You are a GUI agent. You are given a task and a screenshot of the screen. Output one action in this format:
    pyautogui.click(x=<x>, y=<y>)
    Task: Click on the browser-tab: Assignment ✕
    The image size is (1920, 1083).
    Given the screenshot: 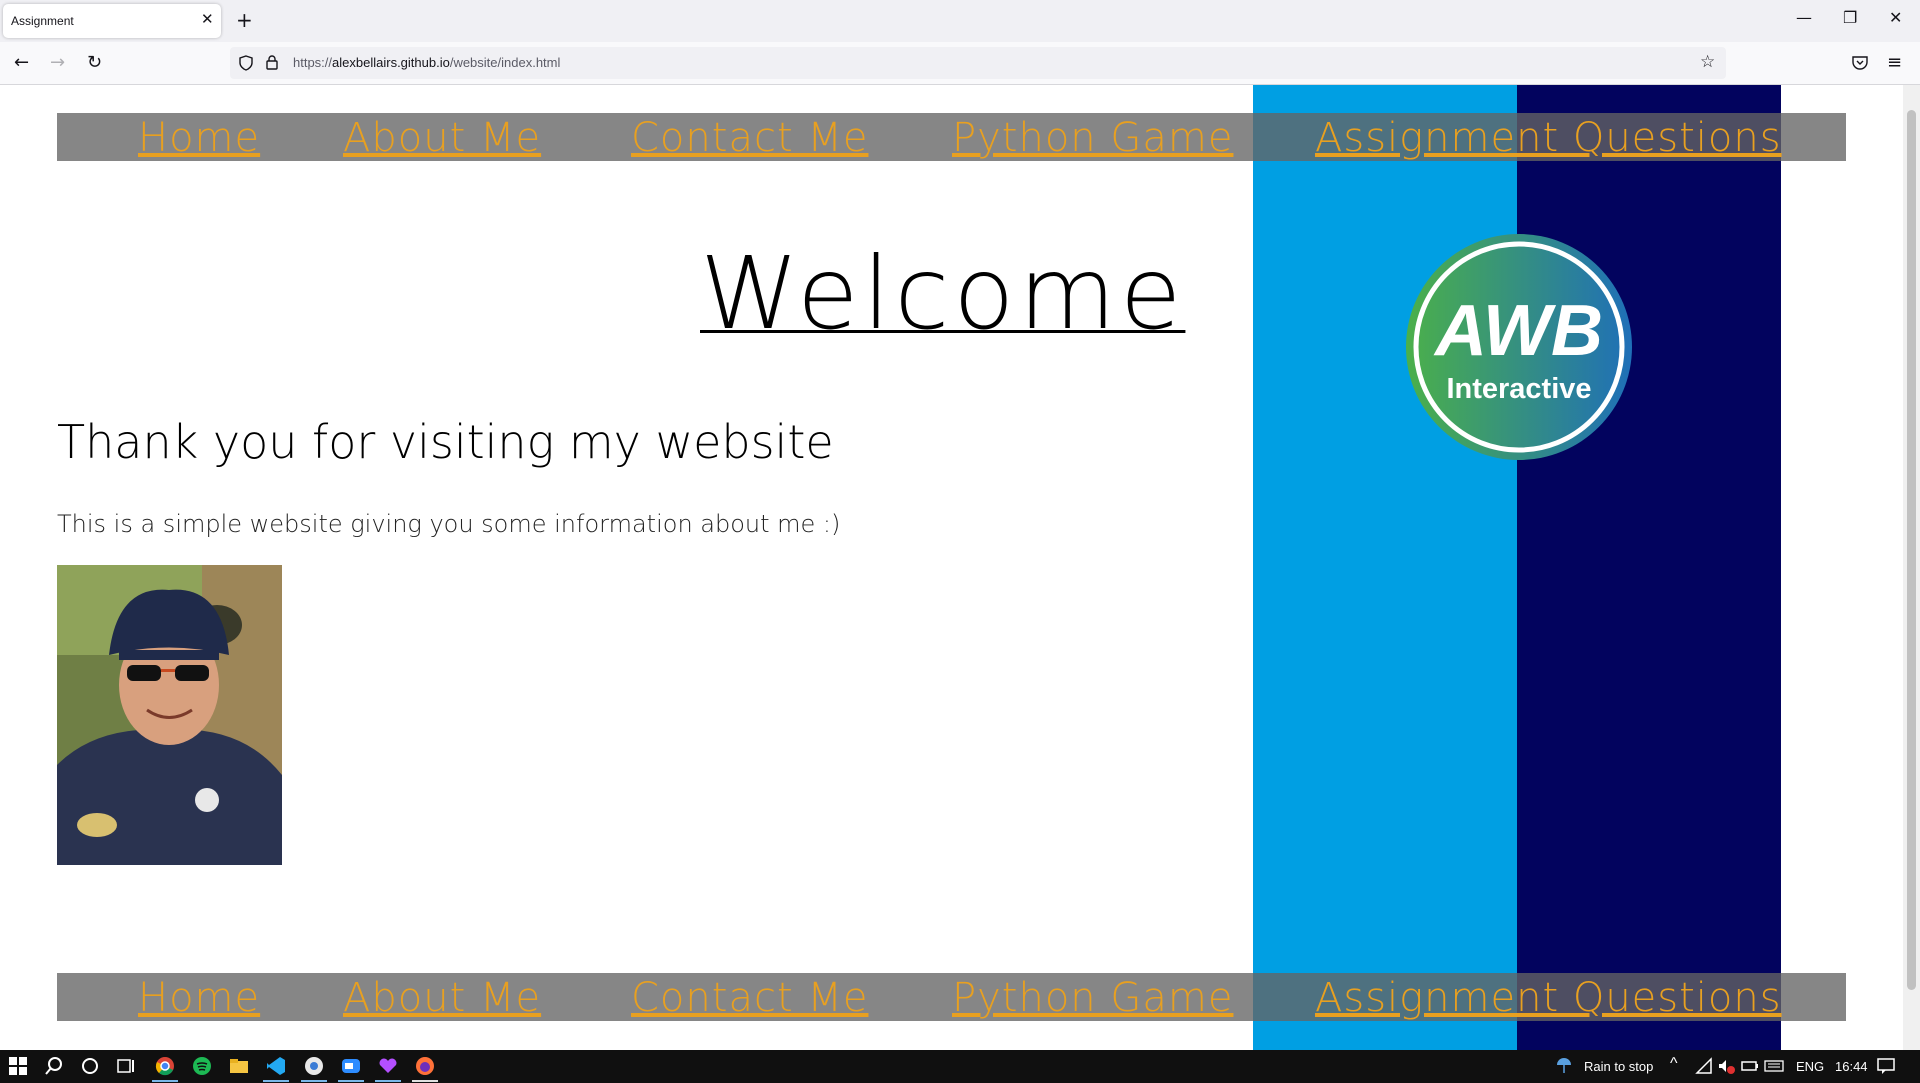 What is the action you would take?
    pyautogui.click(x=112, y=21)
    